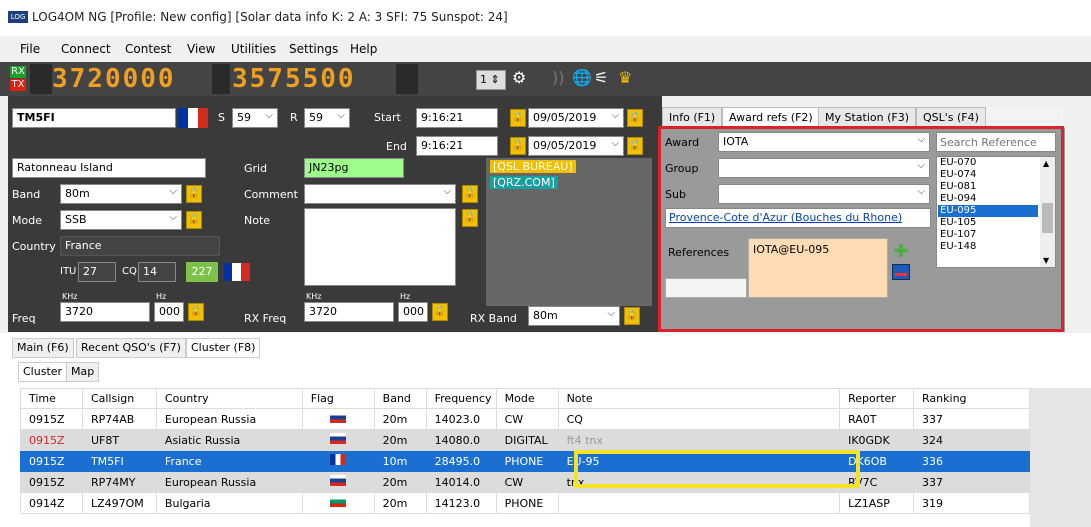 The height and width of the screenshot is (527, 1091). I want to click on cq-label: CQ, so click(129, 271).